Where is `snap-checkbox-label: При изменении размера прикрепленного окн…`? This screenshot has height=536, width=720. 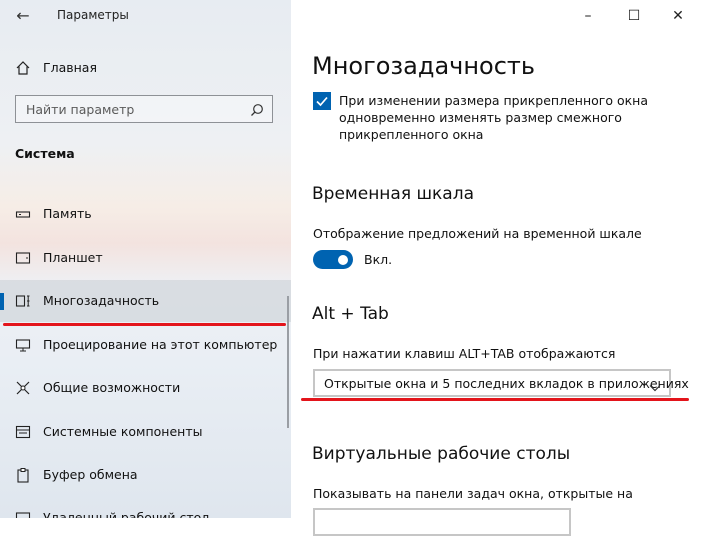
snap-checkbox-label: При изменении размера прикрепленного окн… is located at coordinates (493, 117).